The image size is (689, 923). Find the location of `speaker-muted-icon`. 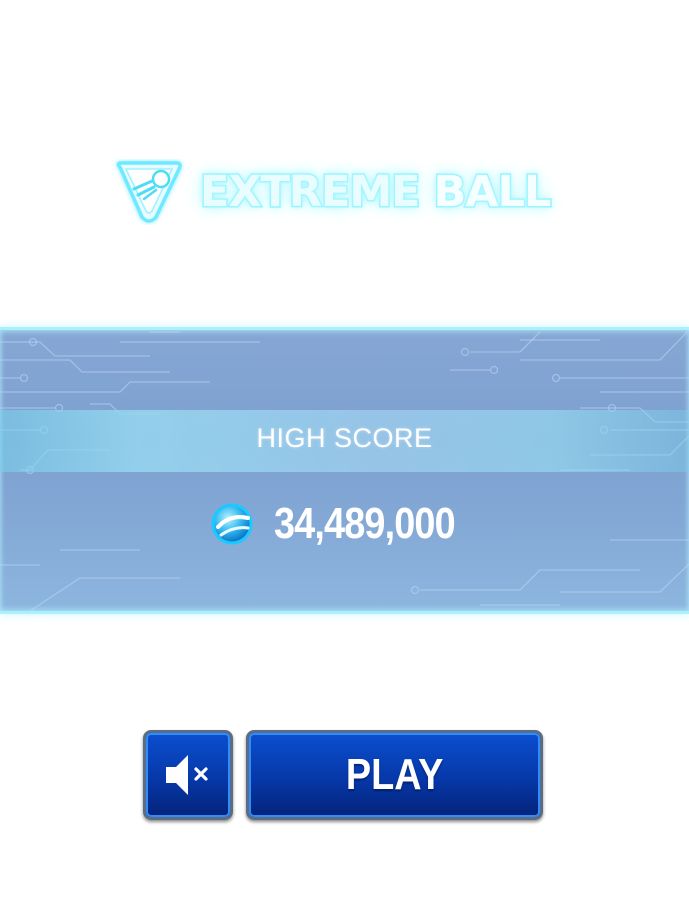

speaker-muted-icon is located at coordinates (187, 775).